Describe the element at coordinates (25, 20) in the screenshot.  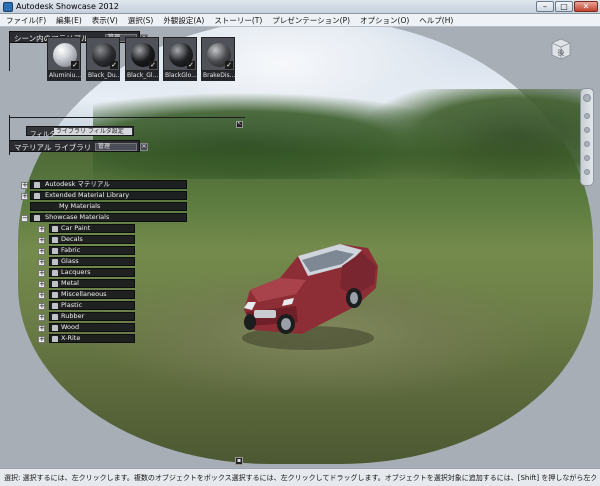
I see `menu-file: ファイル(F)` at that location.